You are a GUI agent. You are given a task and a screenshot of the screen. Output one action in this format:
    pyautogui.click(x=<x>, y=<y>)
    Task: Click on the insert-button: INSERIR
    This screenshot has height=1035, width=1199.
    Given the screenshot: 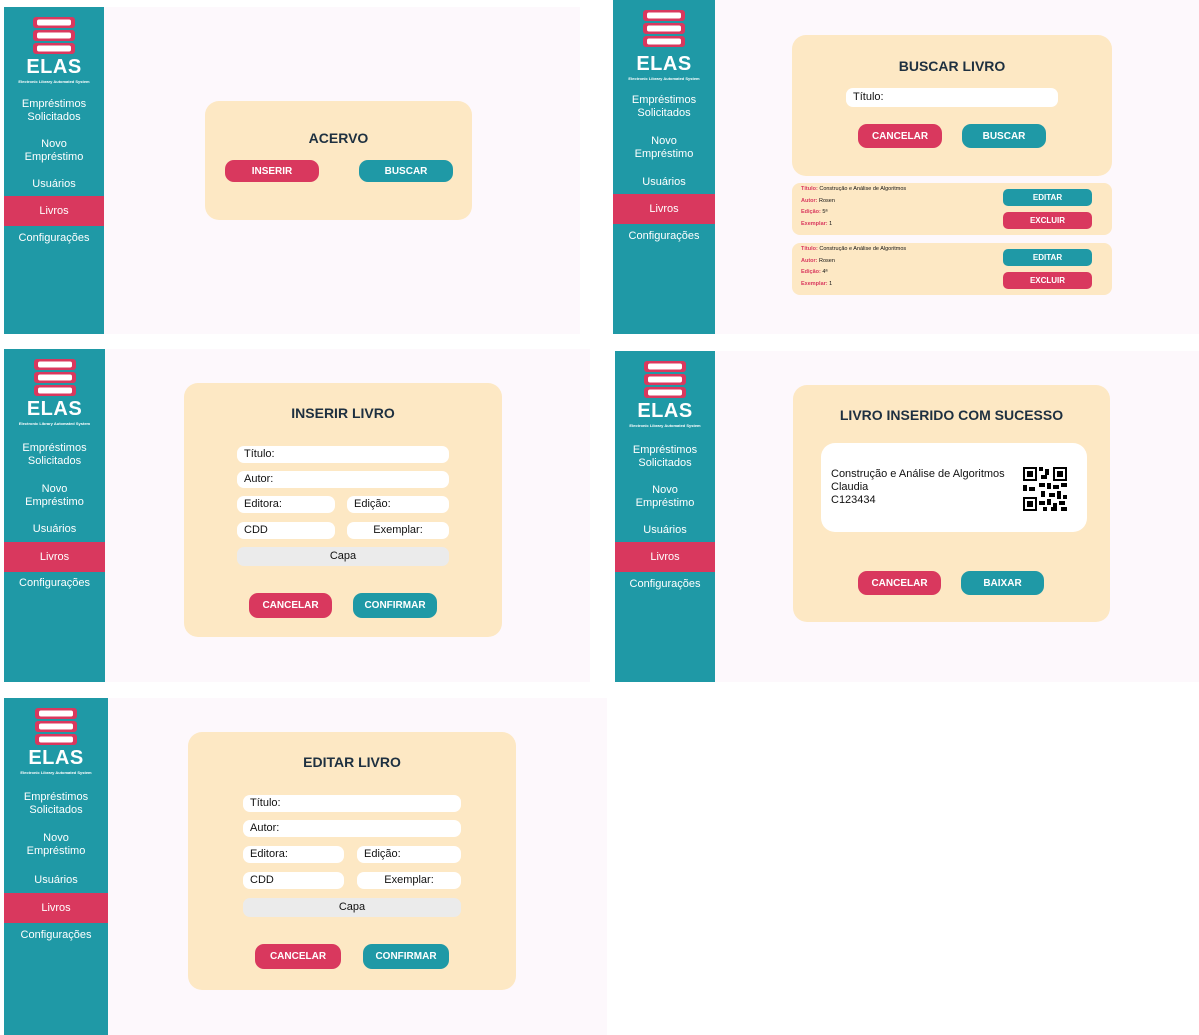 What is the action you would take?
    pyautogui.click(x=272, y=171)
    